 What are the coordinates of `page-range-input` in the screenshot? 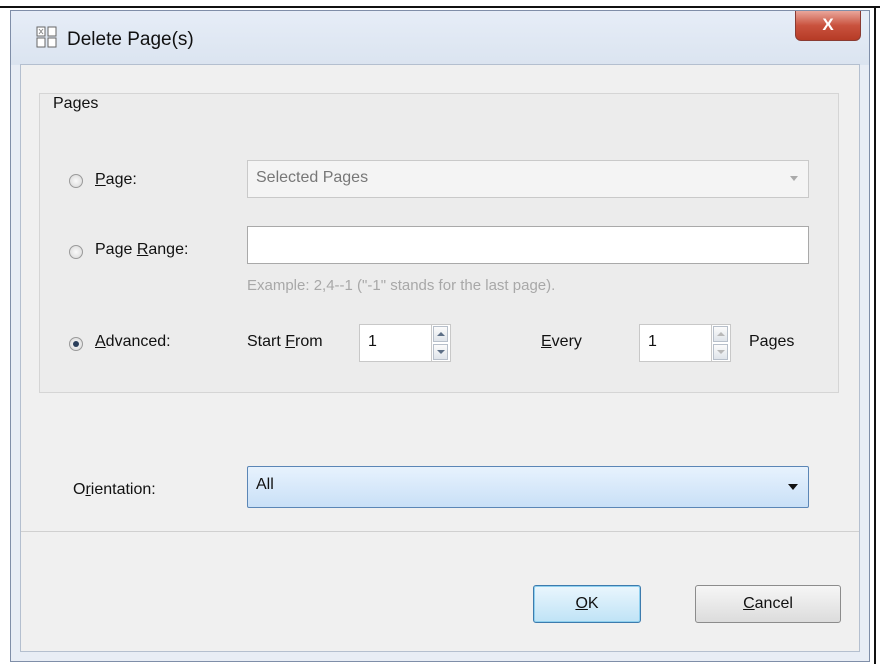 It's located at (528, 245).